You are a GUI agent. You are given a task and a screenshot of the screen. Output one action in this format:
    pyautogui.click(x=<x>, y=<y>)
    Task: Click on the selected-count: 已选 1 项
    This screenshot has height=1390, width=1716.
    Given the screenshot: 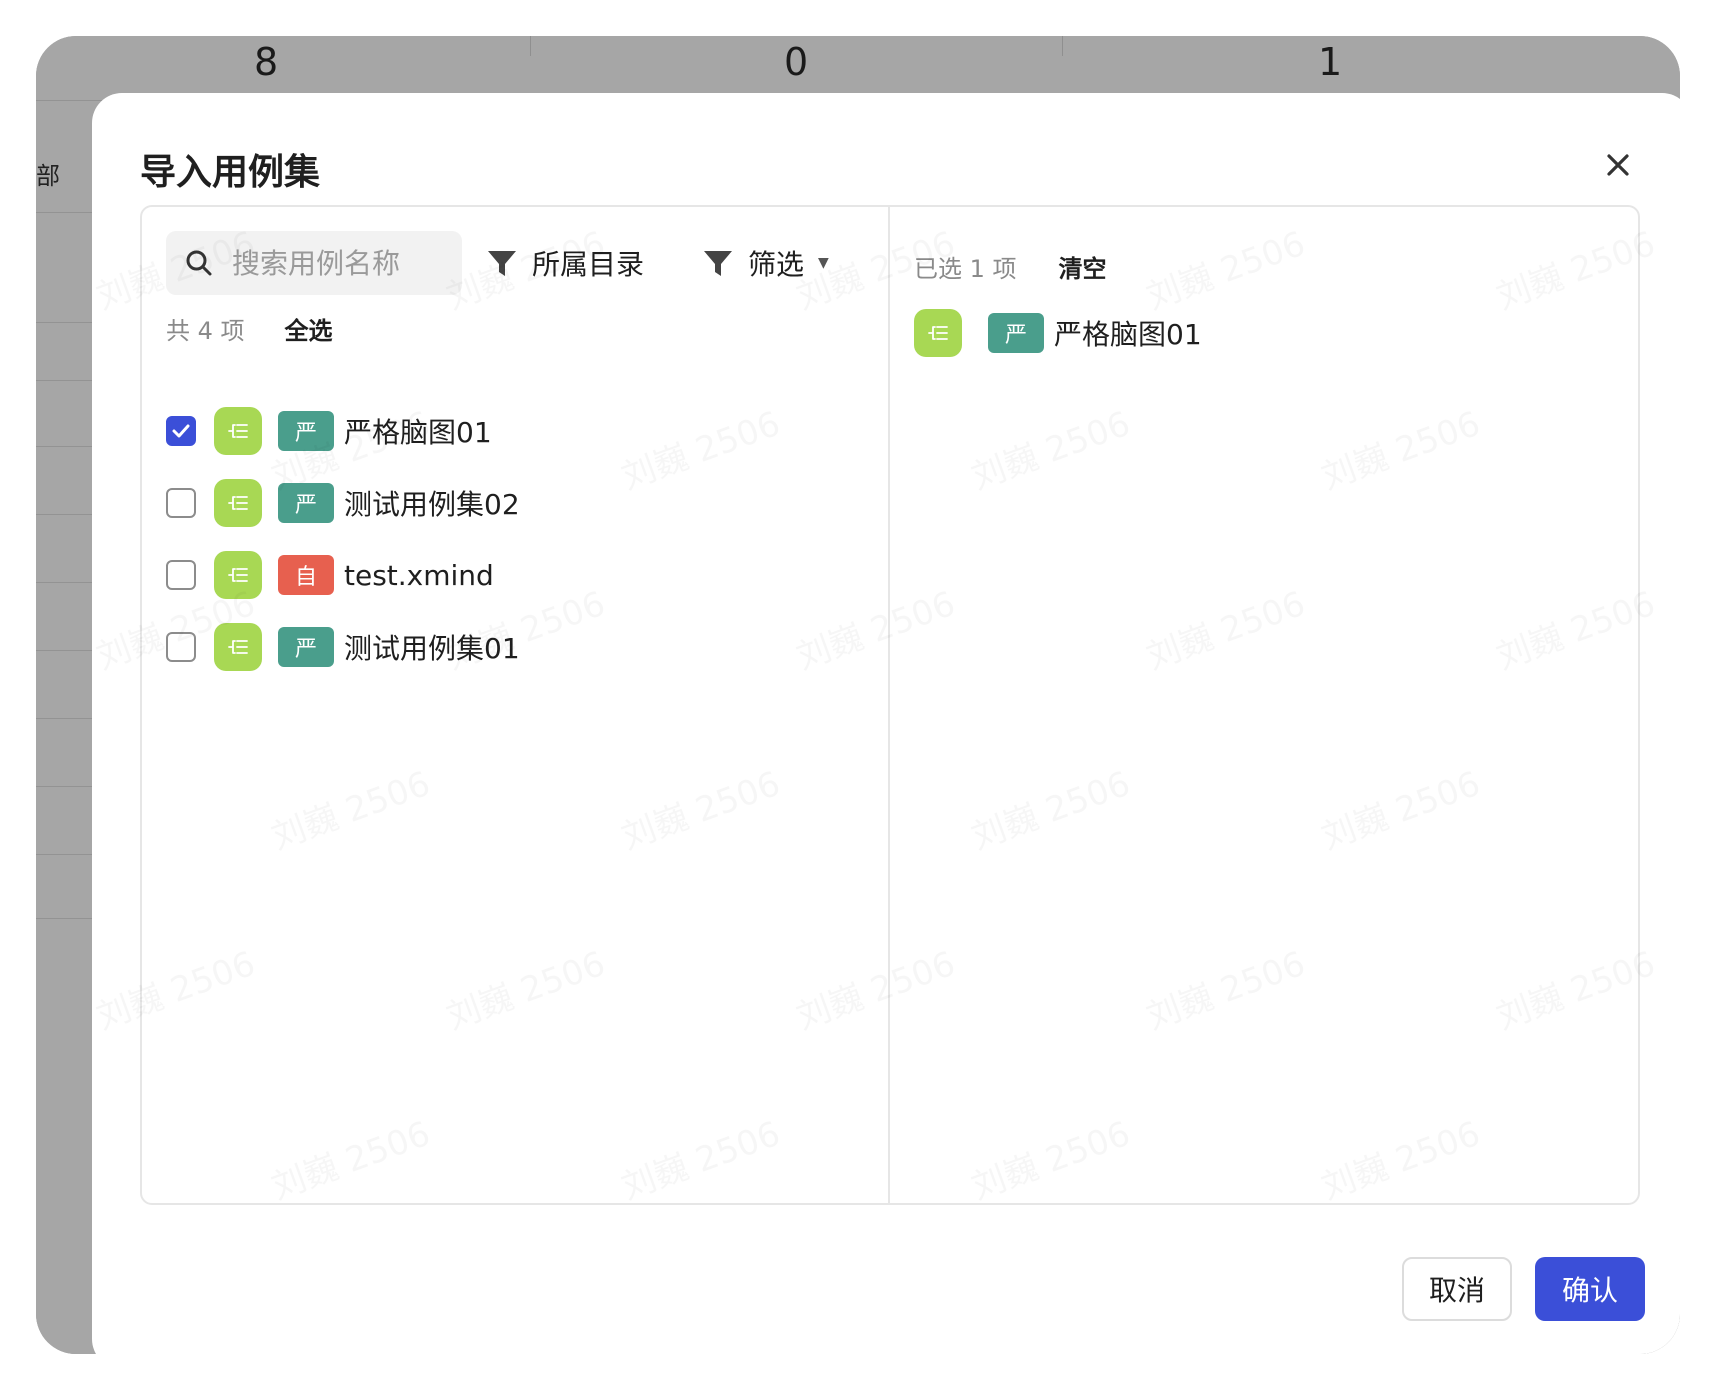 What is the action you would take?
    pyautogui.click(x=965, y=269)
    